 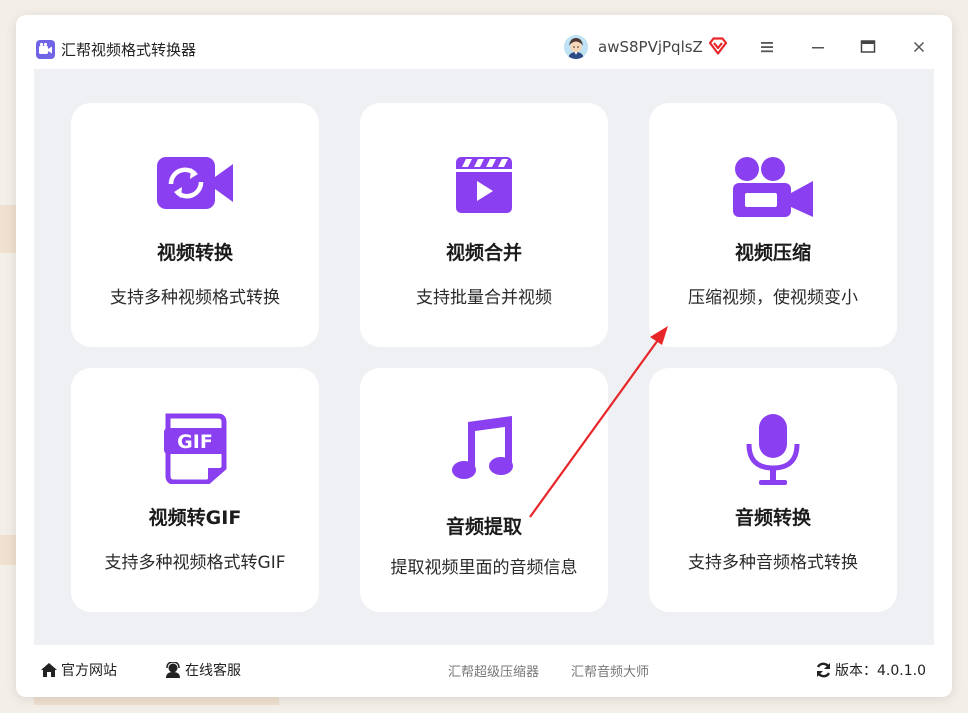 I want to click on menu-button, so click(x=767, y=47).